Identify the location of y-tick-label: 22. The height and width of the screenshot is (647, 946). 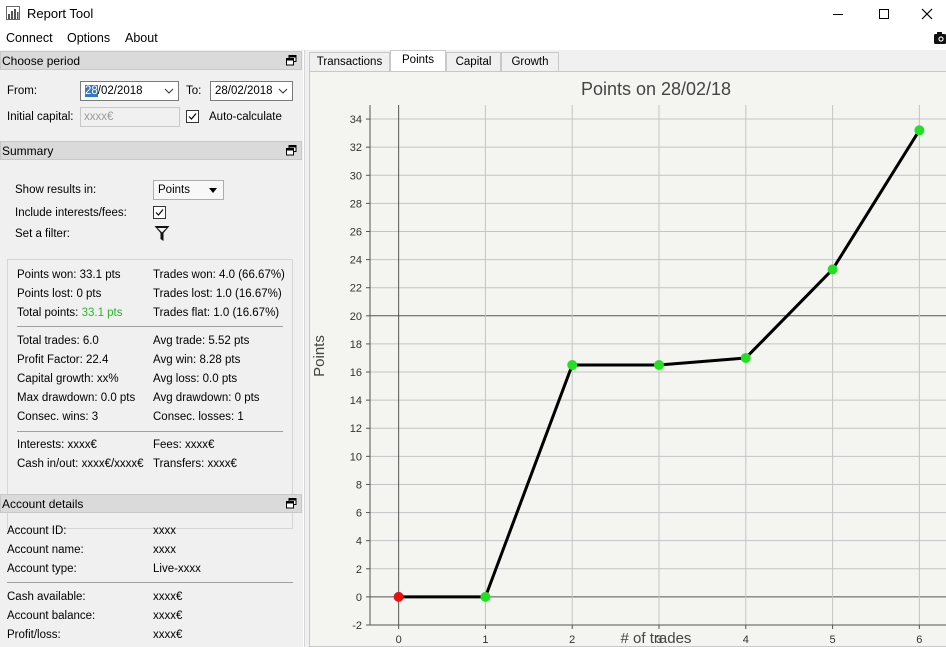
(356, 289).